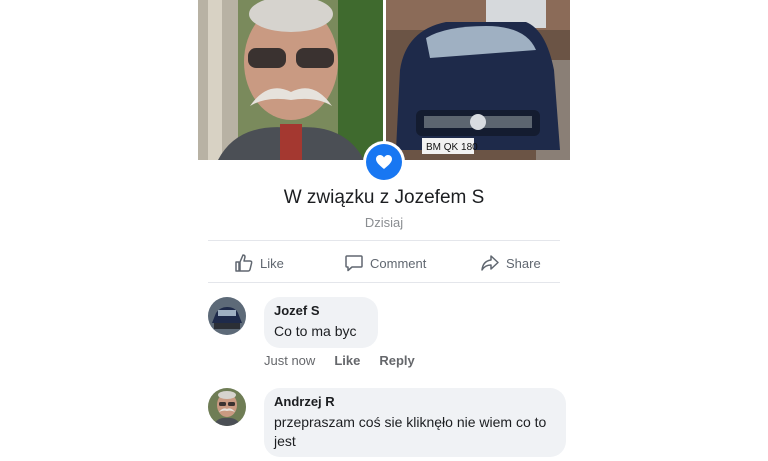 Image resolution: width=768 pixels, height=461 pixels. Describe the element at coordinates (320, 310) in the screenshot. I see `comment-author: Jozef S` at that location.